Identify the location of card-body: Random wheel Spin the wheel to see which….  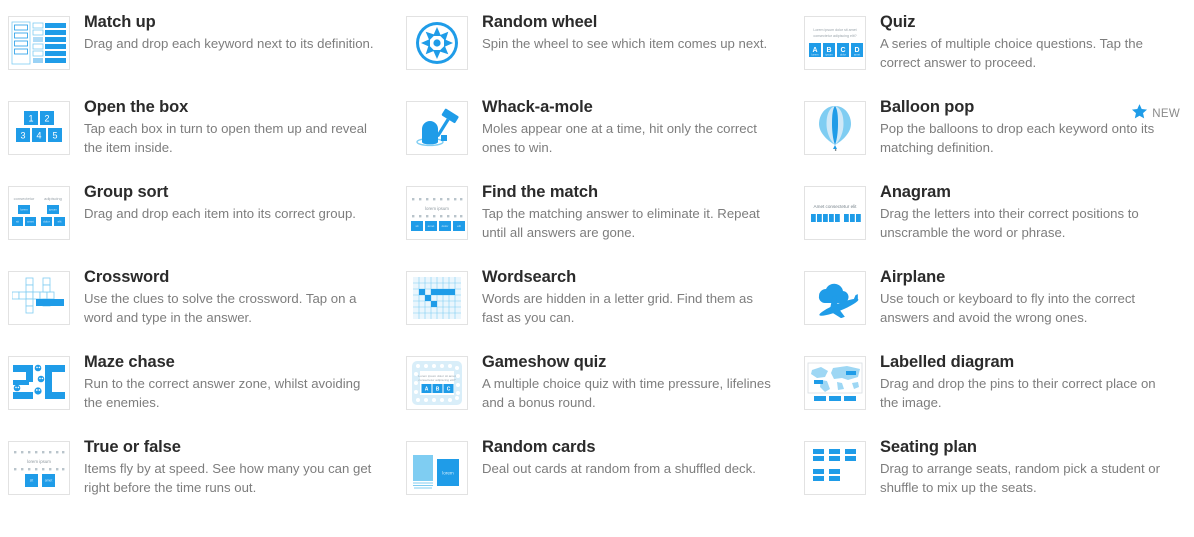
(633, 32).